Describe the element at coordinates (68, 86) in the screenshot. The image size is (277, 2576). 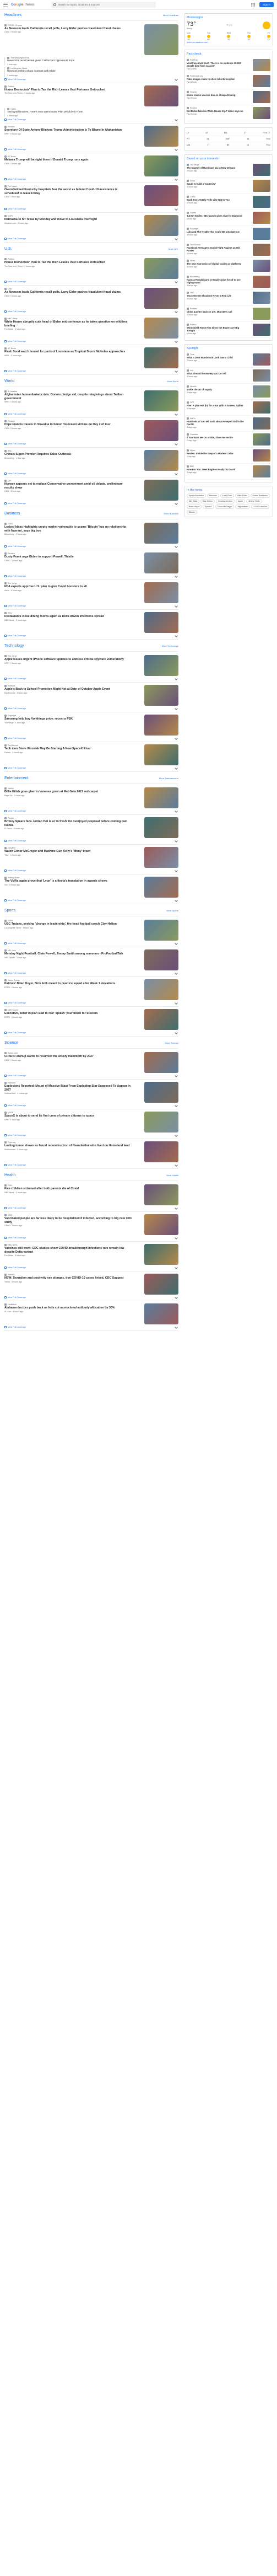
I see `story-source: Politico` at that location.